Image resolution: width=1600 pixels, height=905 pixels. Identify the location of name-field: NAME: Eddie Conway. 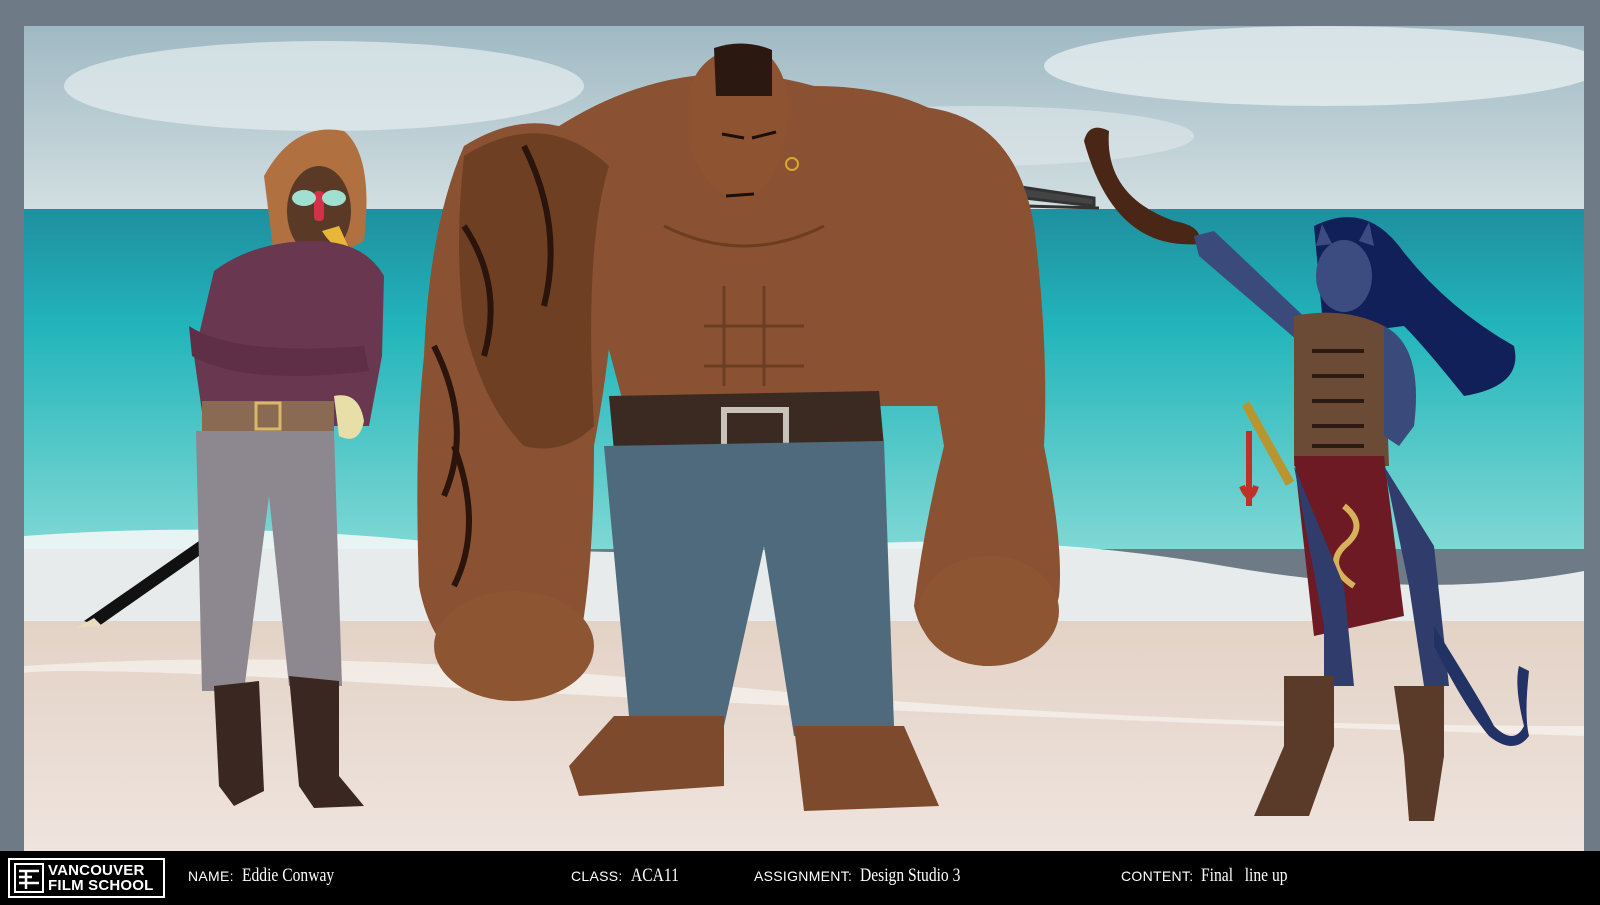
(271, 876).